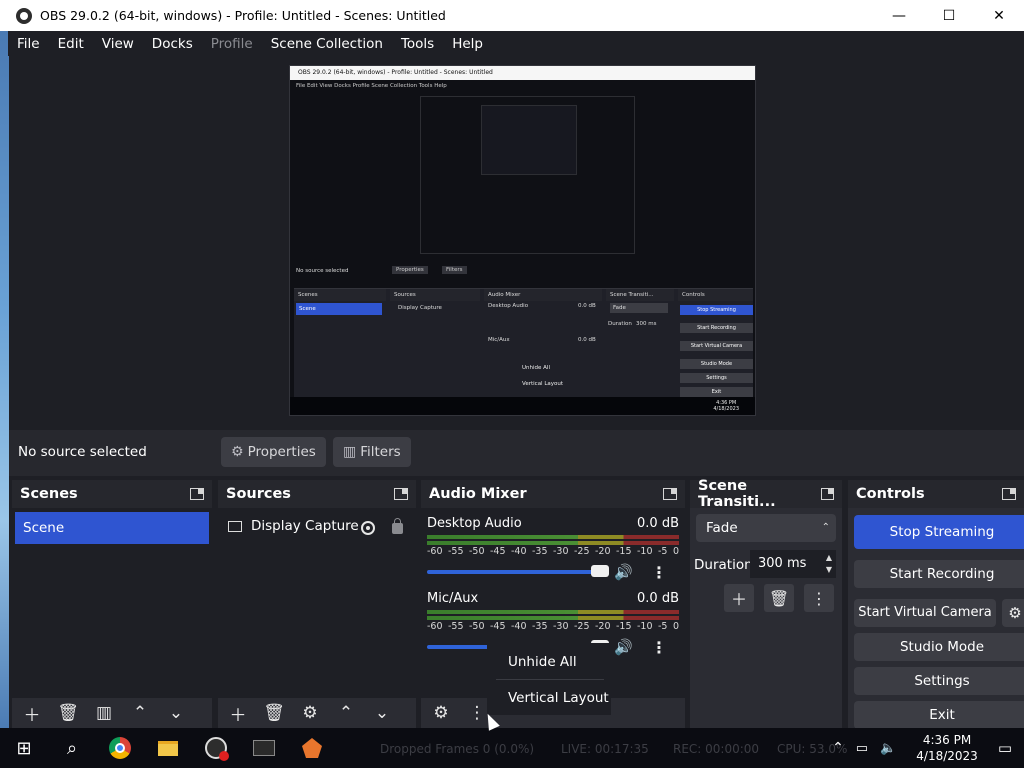  Describe the element at coordinates (793, 564) in the screenshot. I see `duration-spinbox: 300 ms ▲ ▼` at that location.